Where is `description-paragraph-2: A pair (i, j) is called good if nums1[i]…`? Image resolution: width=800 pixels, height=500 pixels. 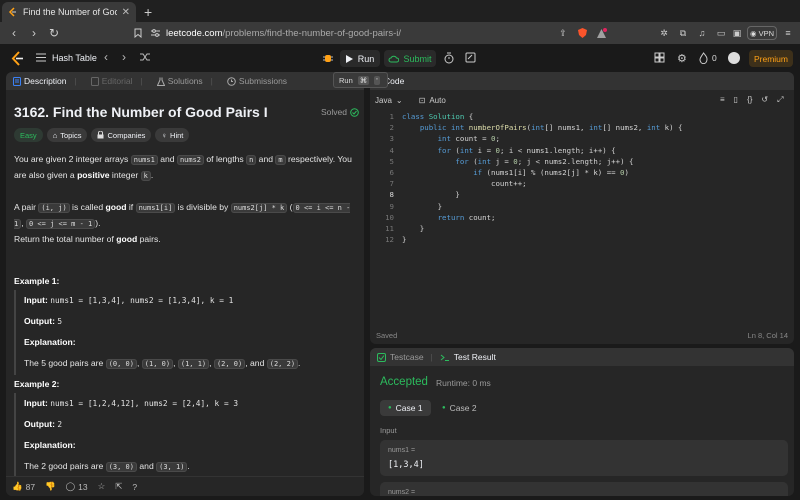
description-paragraph-2: A pair (i, j) is called good if nums1[i]… is located at coordinates (184, 216).